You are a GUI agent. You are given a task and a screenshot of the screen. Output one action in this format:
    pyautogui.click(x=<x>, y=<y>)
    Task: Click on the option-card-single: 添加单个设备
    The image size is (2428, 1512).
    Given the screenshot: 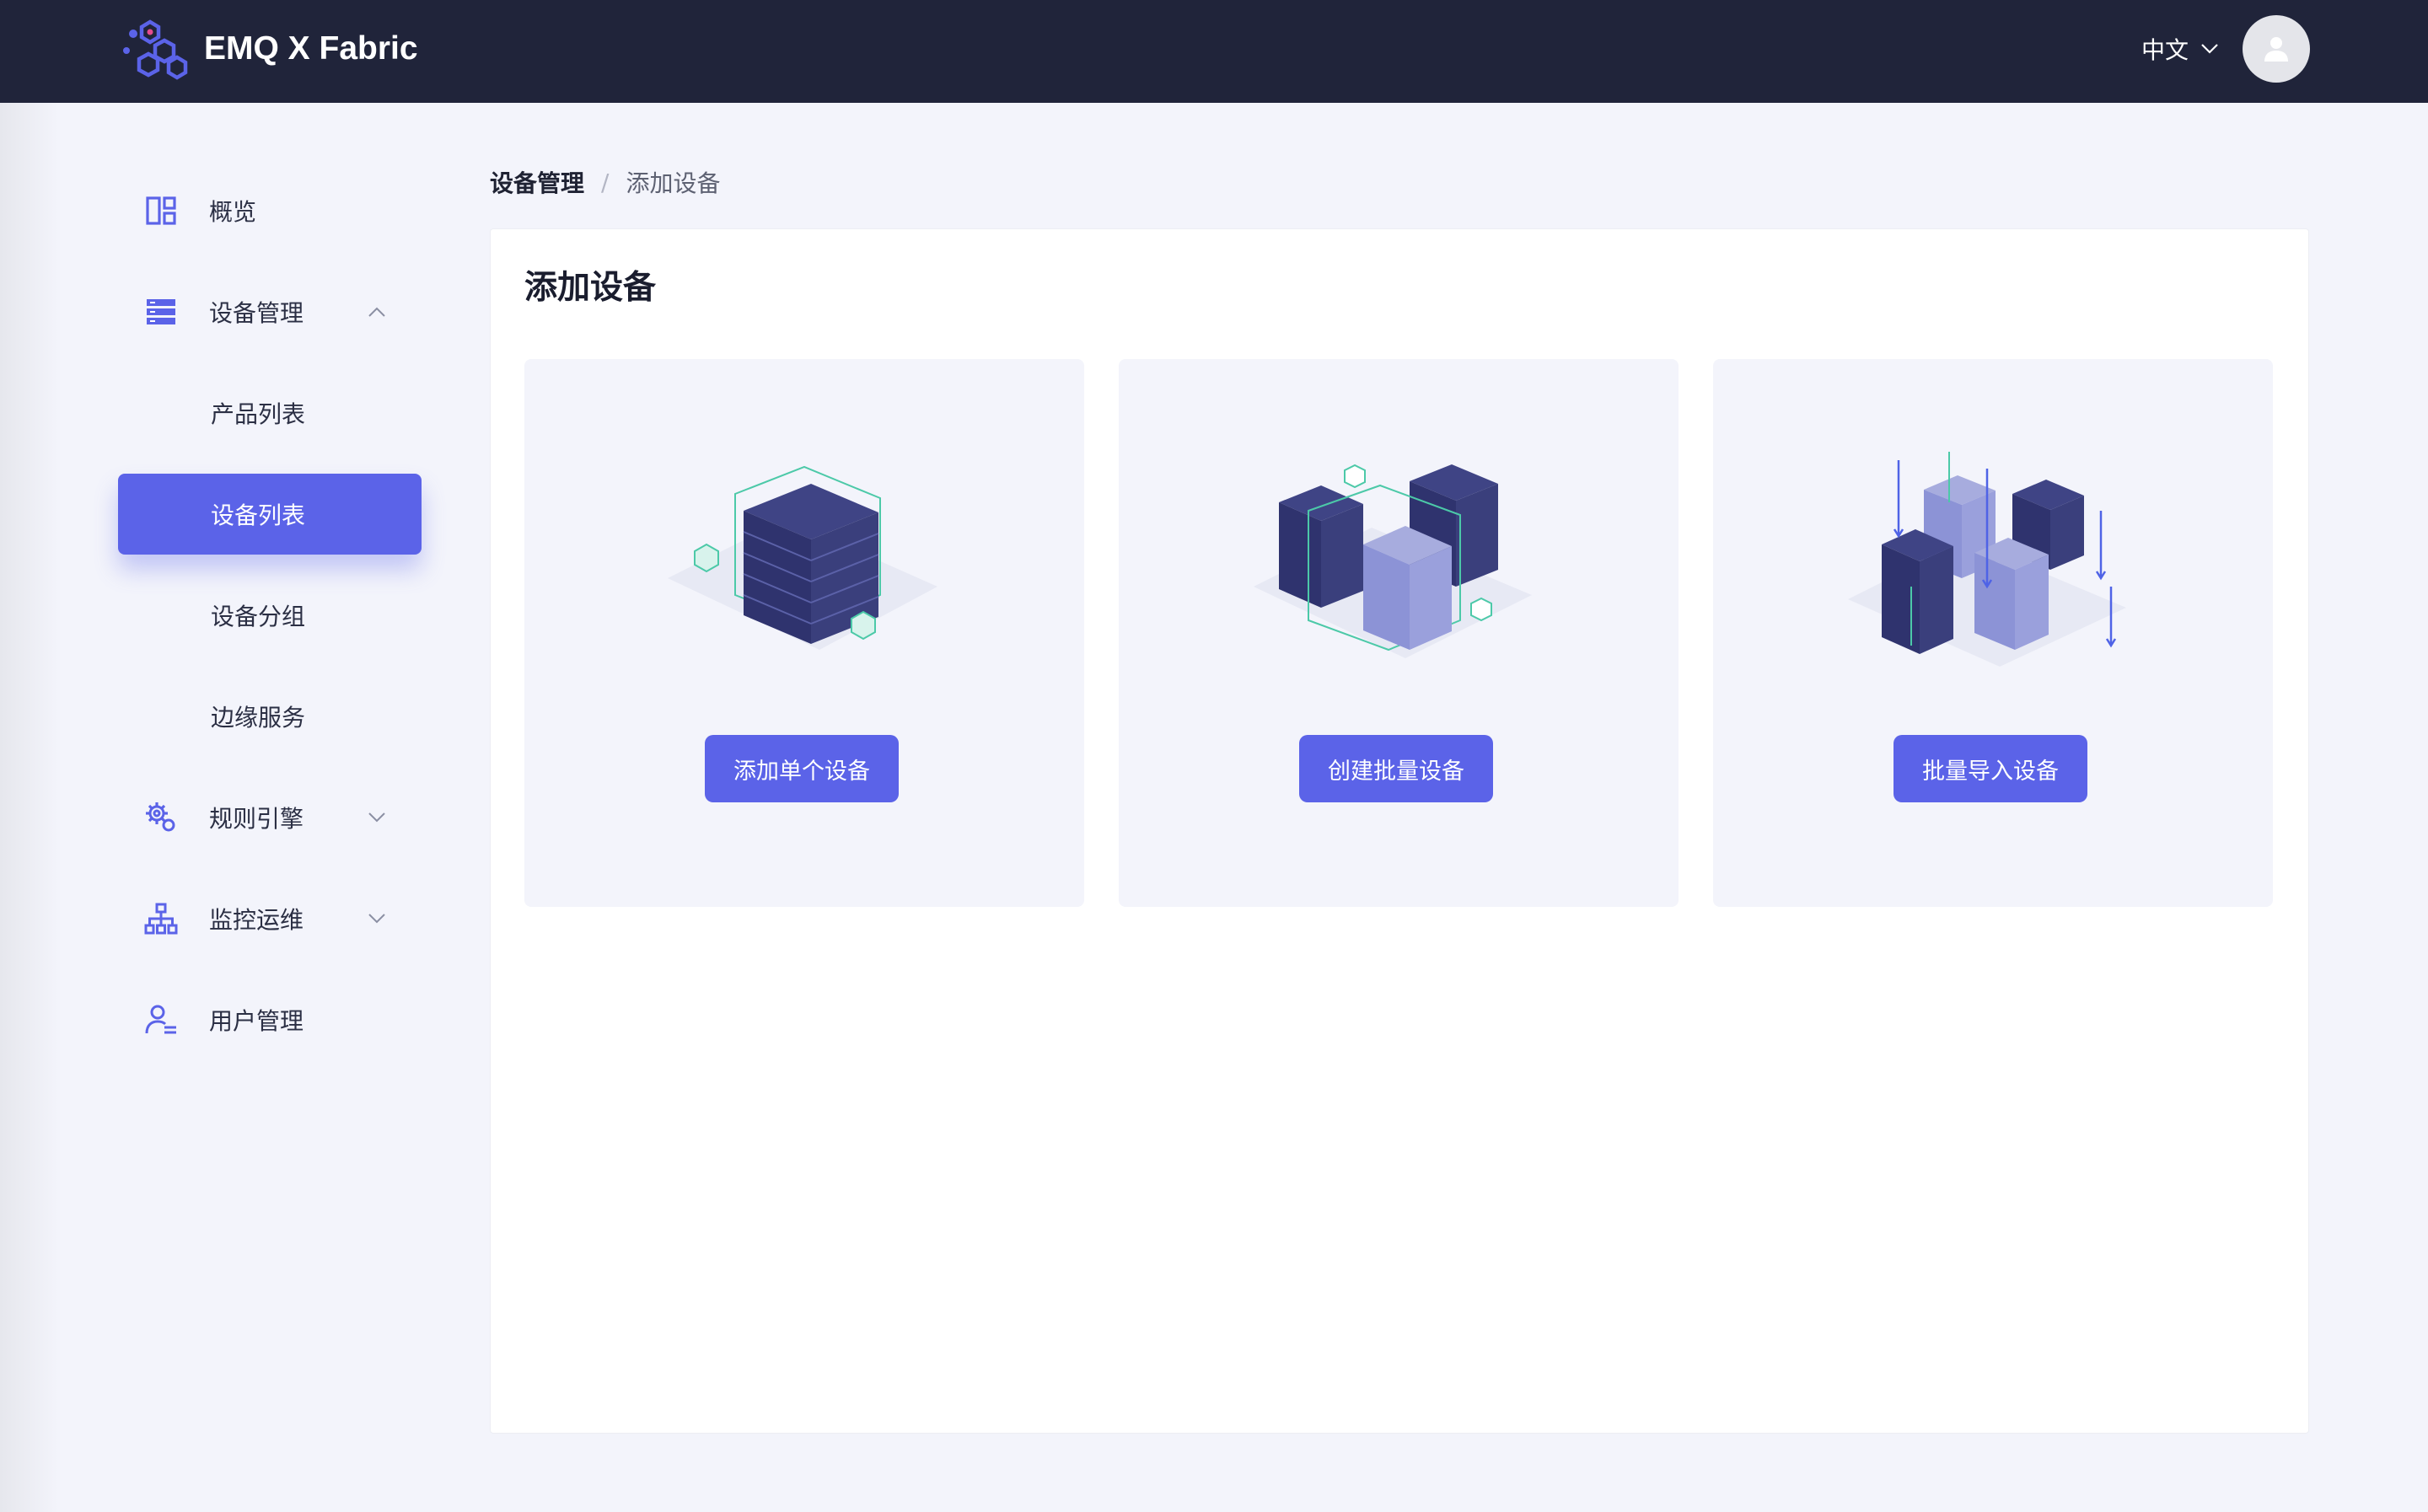 What is the action you would take?
    pyautogui.click(x=804, y=633)
    